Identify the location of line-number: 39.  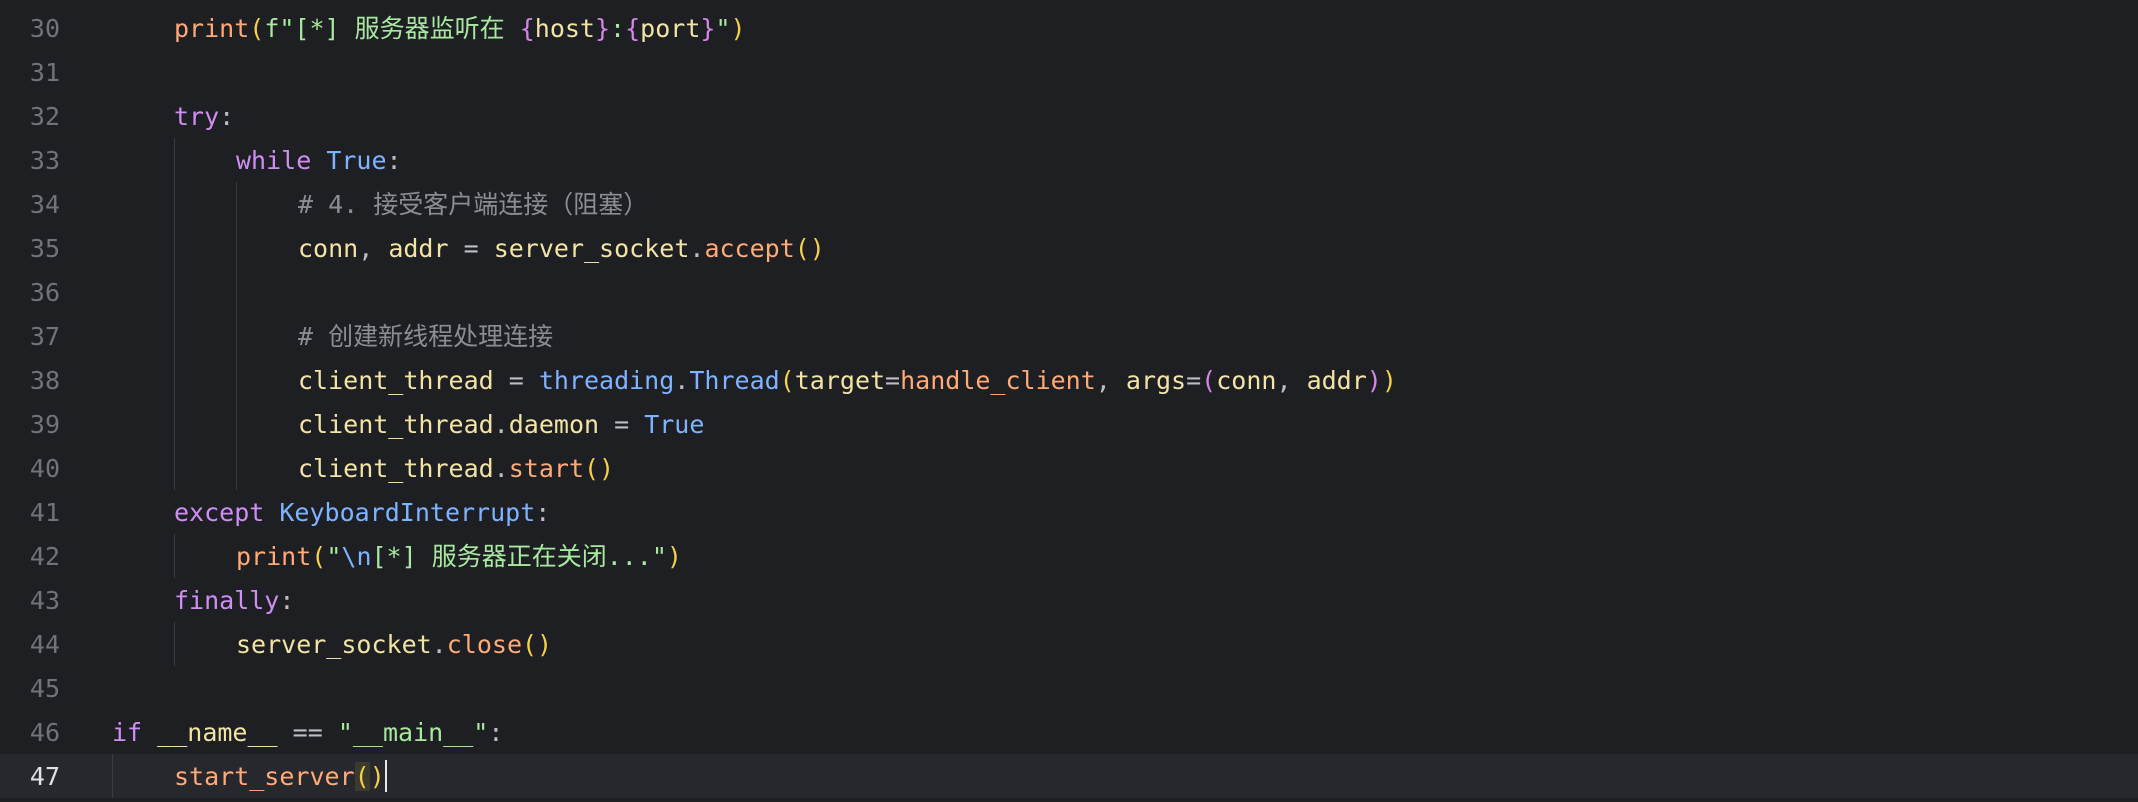
(44, 424).